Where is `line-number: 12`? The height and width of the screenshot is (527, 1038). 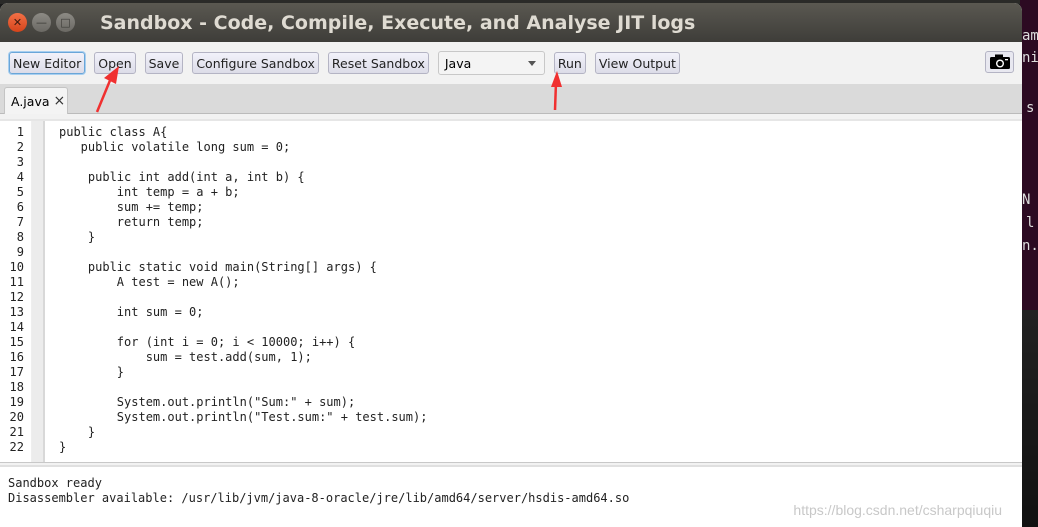
line-number: 12 is located at coordinates (16, 297).